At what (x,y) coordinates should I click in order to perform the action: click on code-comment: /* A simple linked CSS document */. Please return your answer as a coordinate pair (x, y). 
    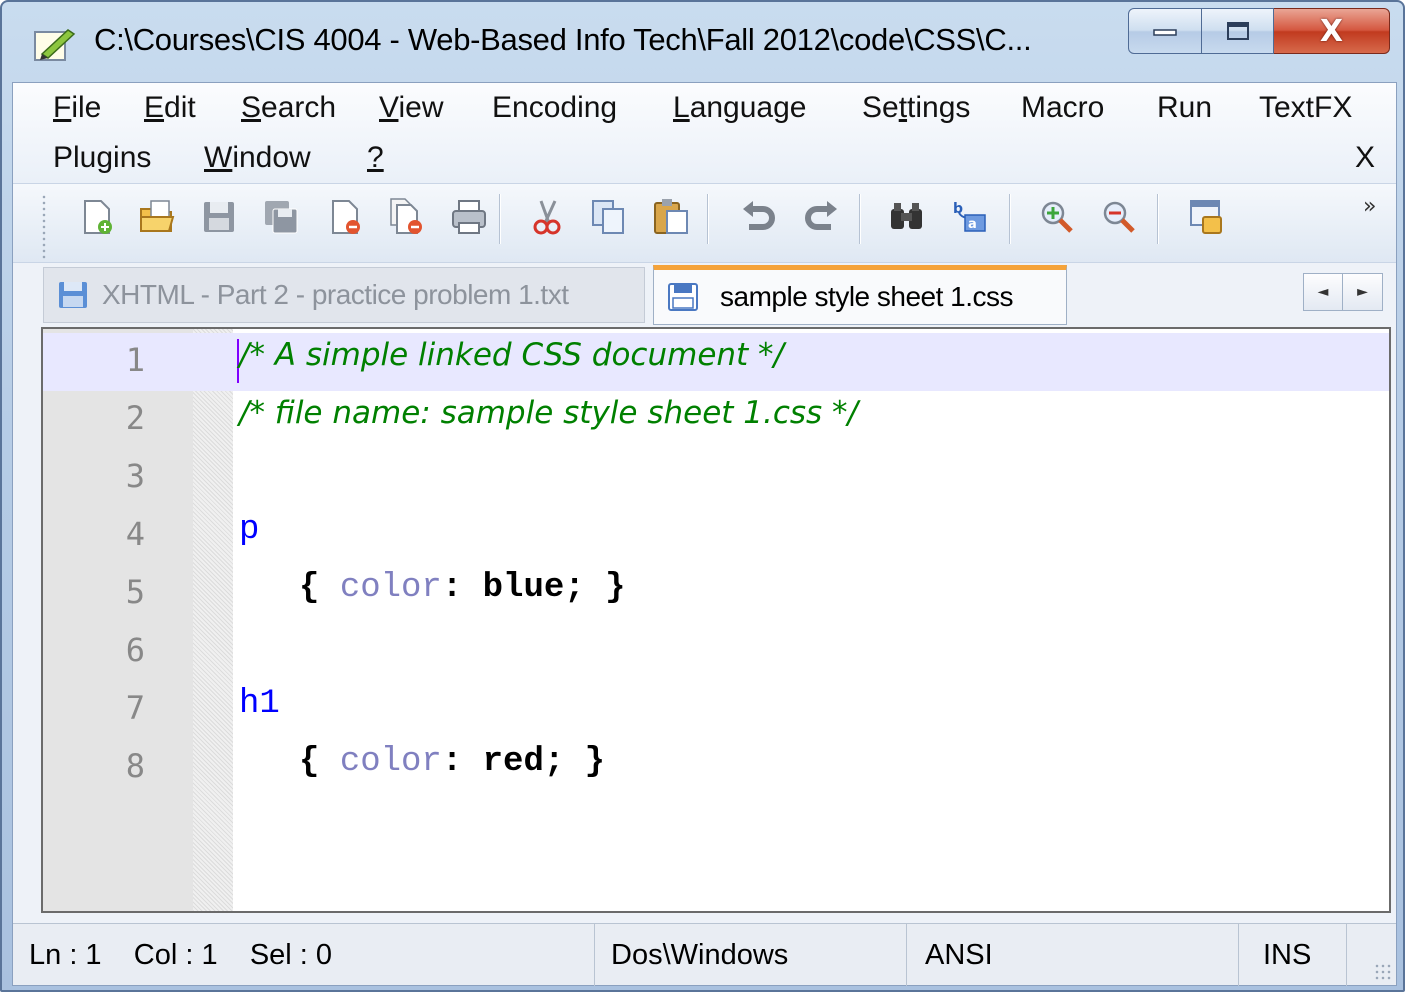
    Looking at the image, I should click on (511, 355).